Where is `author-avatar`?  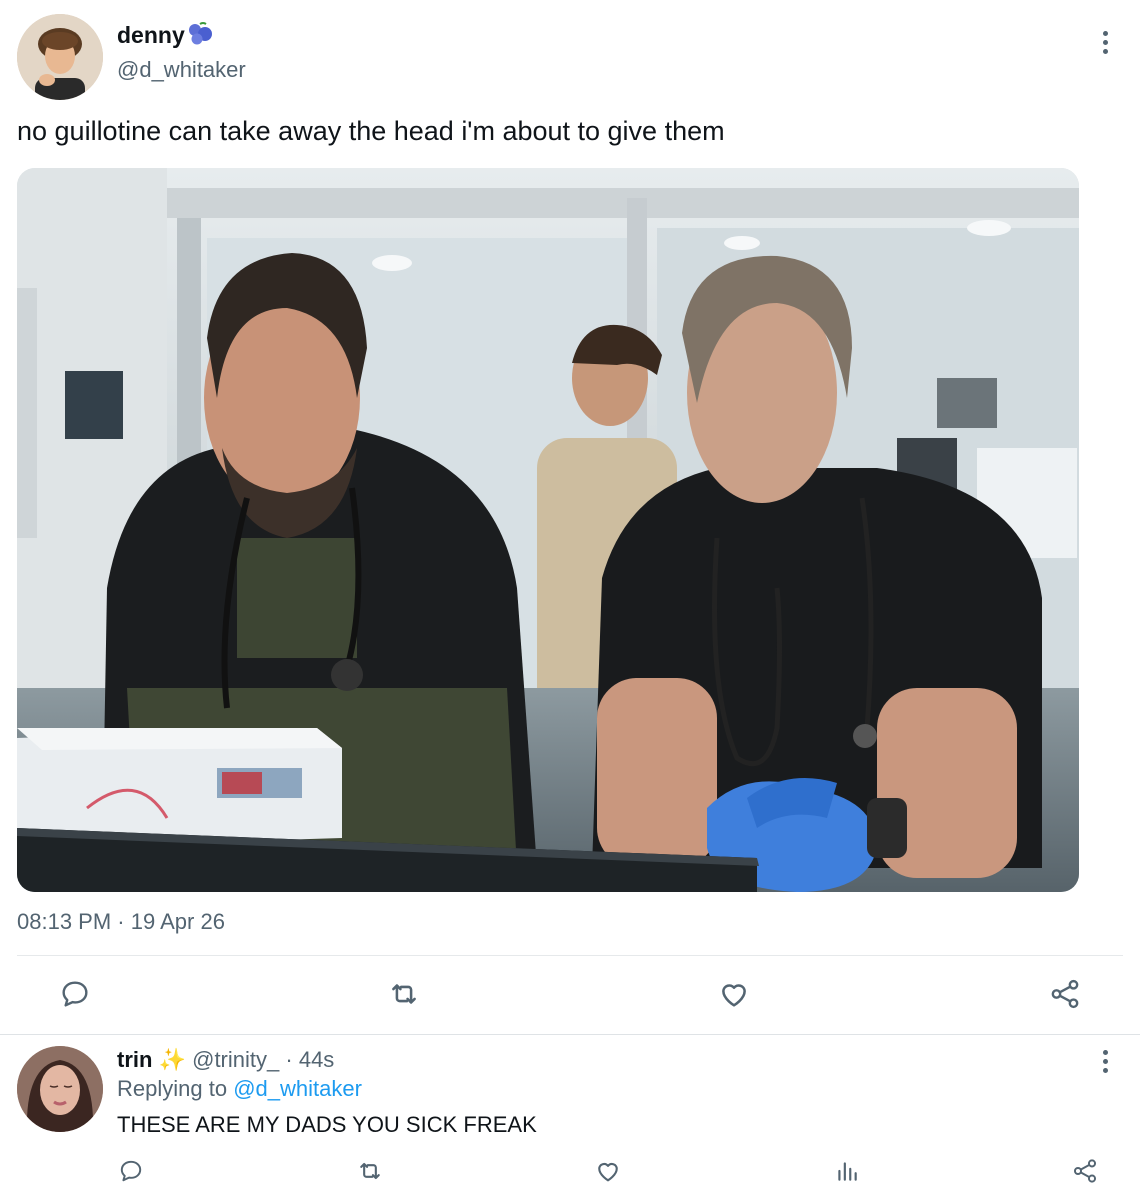
author-avatar is located at coordinates (60, 57).